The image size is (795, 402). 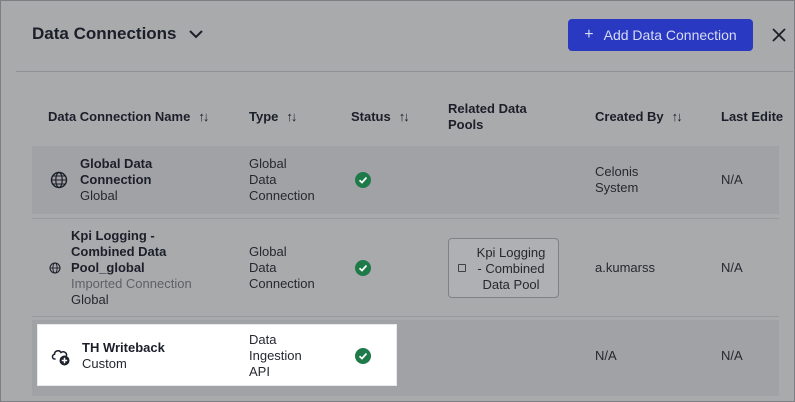 What do you see at coordinates (116, 163) in the screenshot?
I see `connection-name-line: Global Data` at bounding box center [116, 163].